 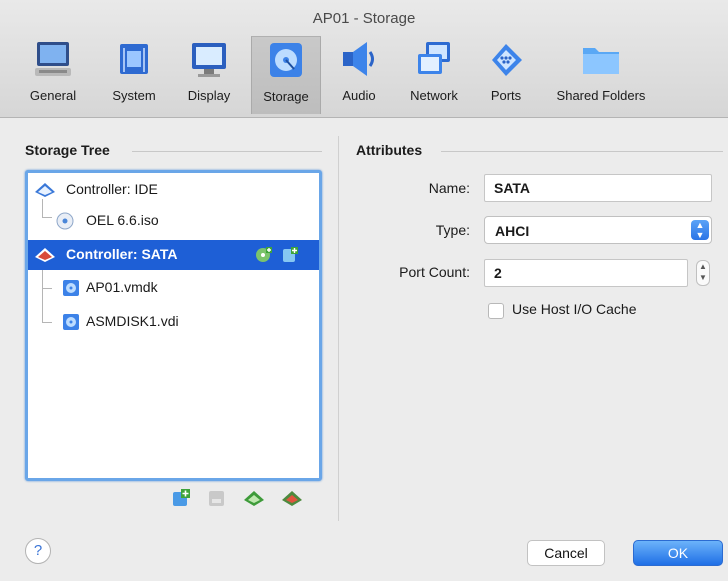 I want to click on stepper-down-icon: ▼, so click(x=703, y=277).